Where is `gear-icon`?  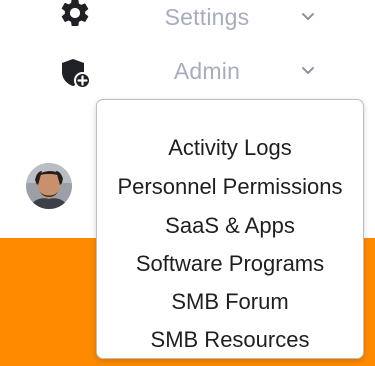
gear-icon is located at coordinates (75, 15).